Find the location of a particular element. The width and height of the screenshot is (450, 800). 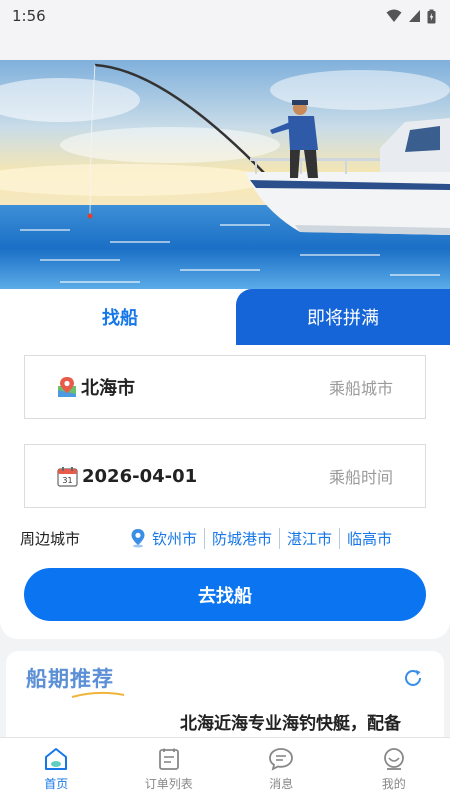

nav-home: 首页 is located at coordinates (56, 769).